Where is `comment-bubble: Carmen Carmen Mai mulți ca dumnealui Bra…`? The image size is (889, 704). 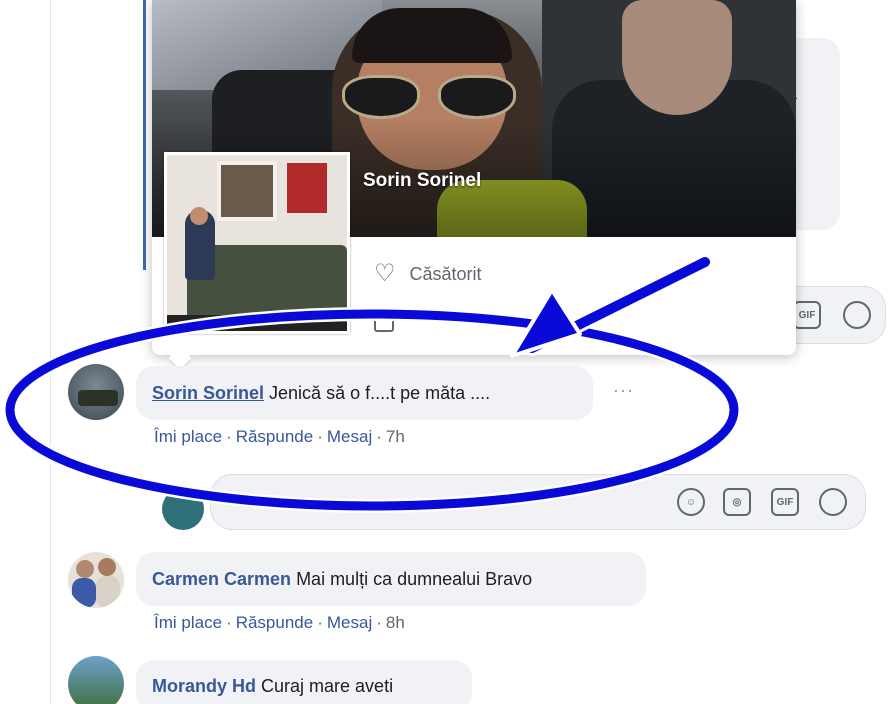 comment-bubble: Carmen Carmen Mai mulți ca dumnealui Bra… is located at coordinates (391, 579).